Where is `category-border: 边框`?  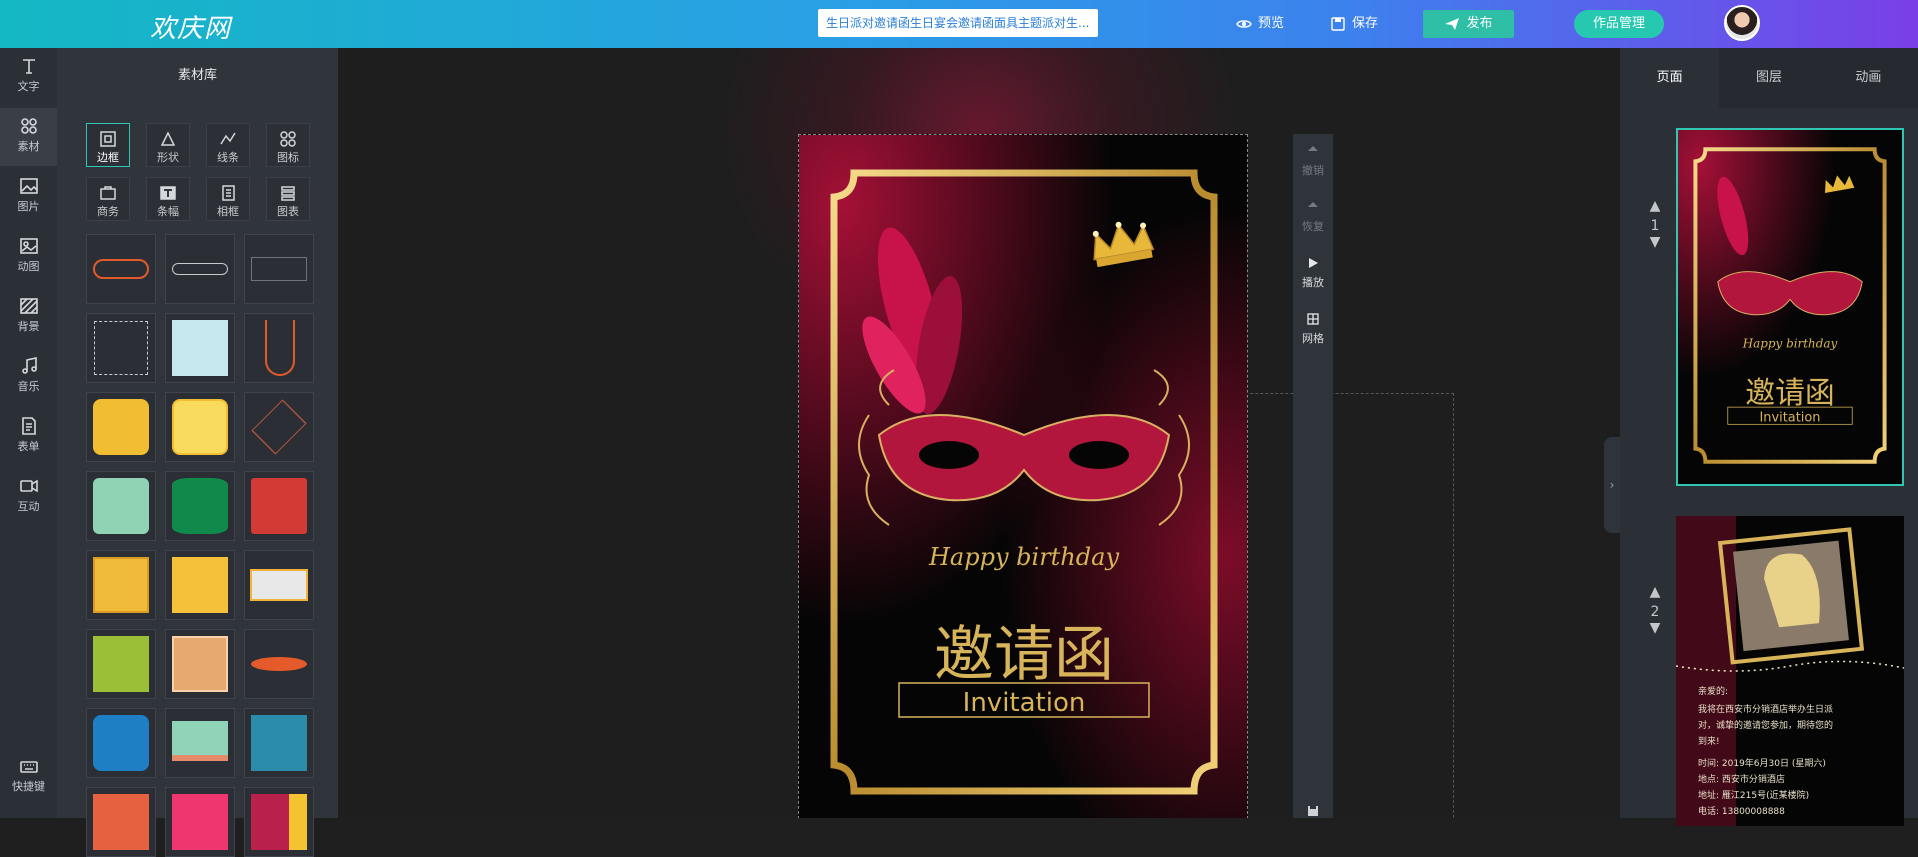 category-border: 边框 is located at coordinates (108, 145).